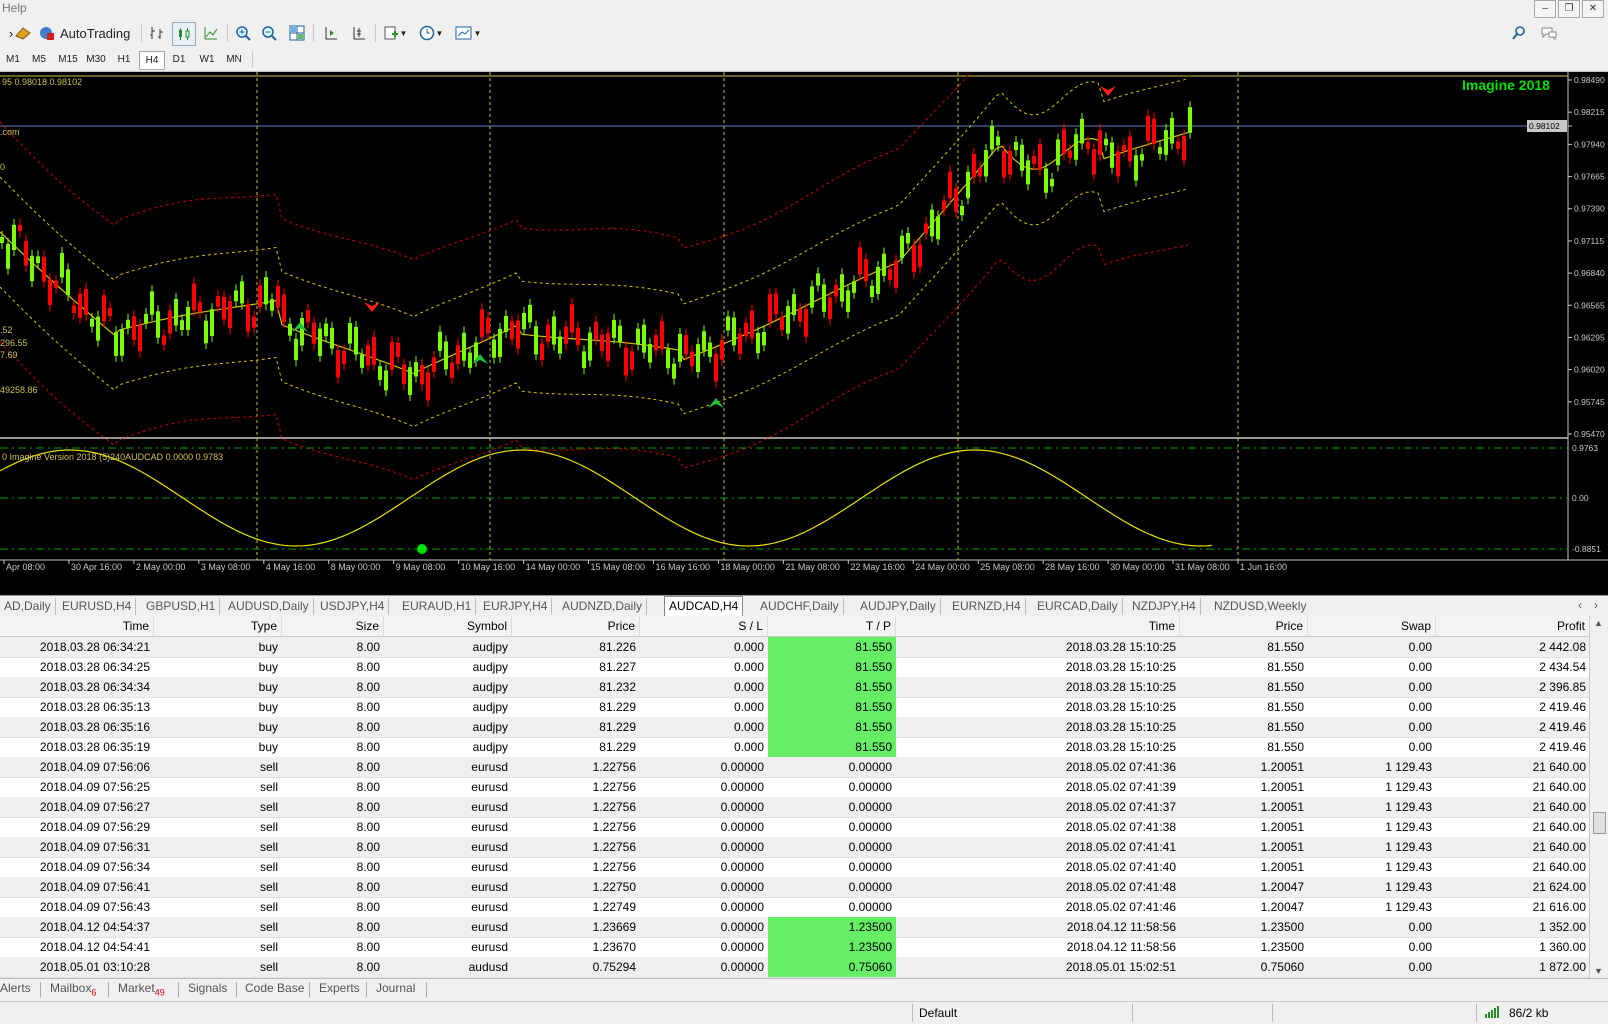 The height and width of the screenshot is (1024, 1608). Describe the element at coordinates (1513, 626) in the screenshot. I see `column-header: Profit` at that location.